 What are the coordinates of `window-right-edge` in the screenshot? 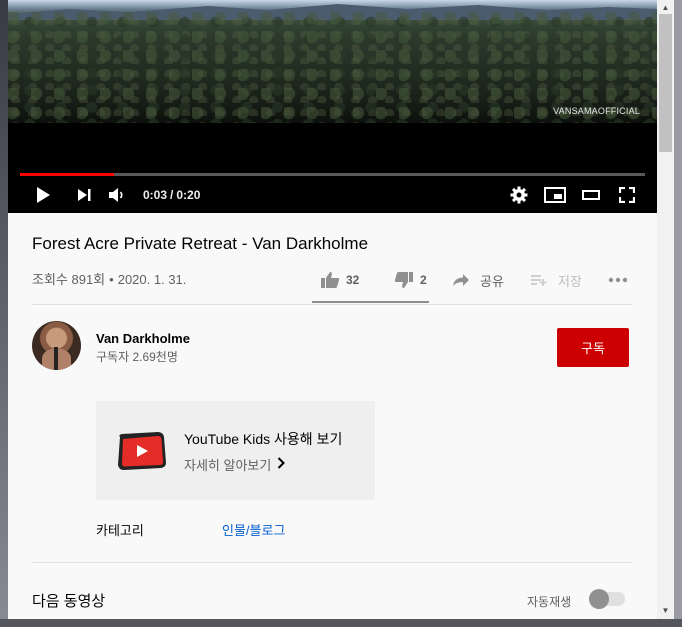 It's located at (678, 313).